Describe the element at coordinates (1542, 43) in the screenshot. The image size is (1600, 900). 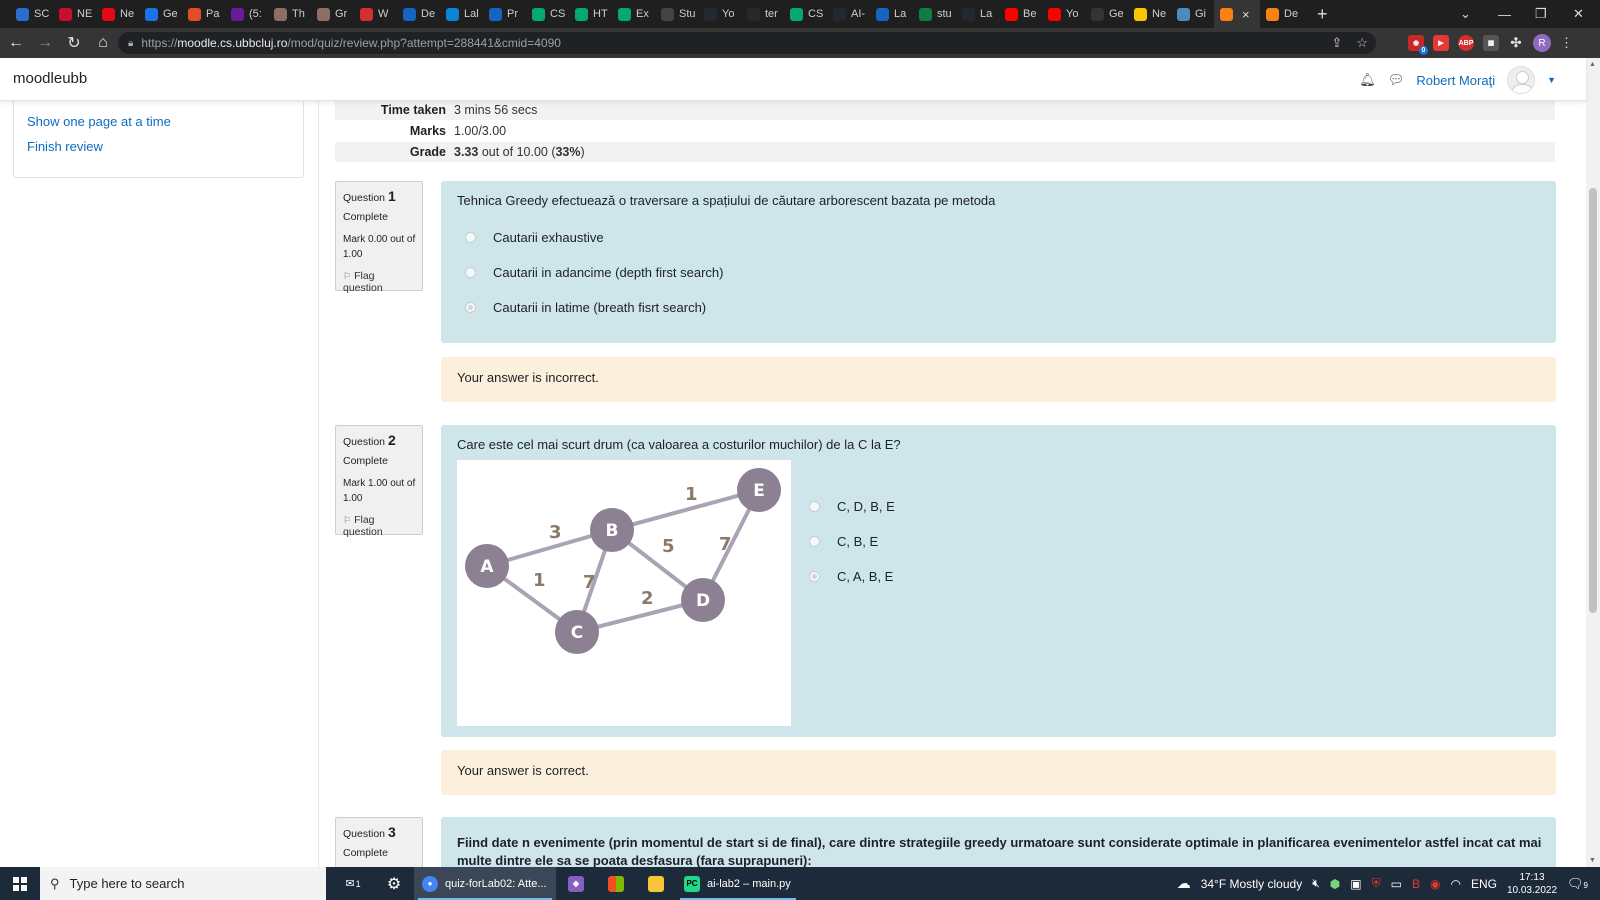
I see `profile-avatar: R` at that location.